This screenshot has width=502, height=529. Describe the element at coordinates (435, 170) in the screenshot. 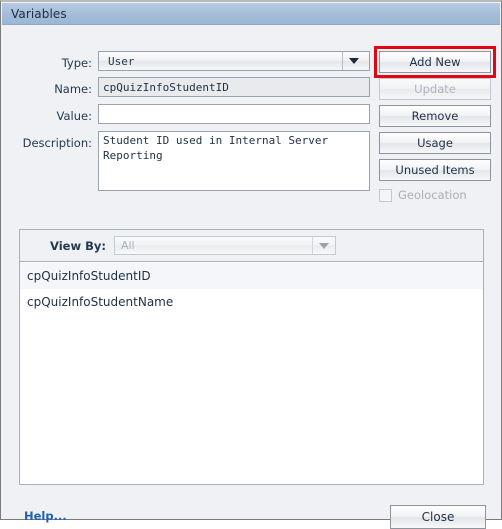

I see `unused-items-button: Unused Items` at that location.